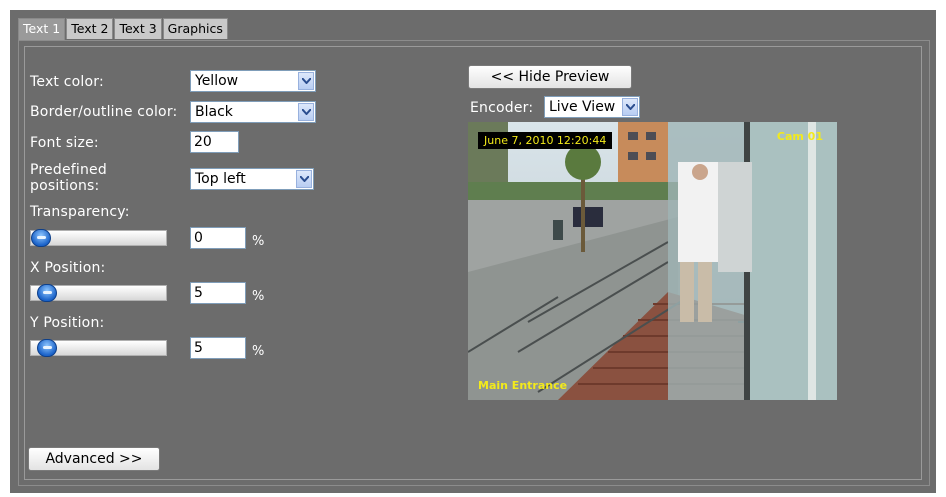 The image size is (946, 497). Describe the element at coordinates (67, 323) in the screenshot. I see `y-position-label: Y Position:` at that location.